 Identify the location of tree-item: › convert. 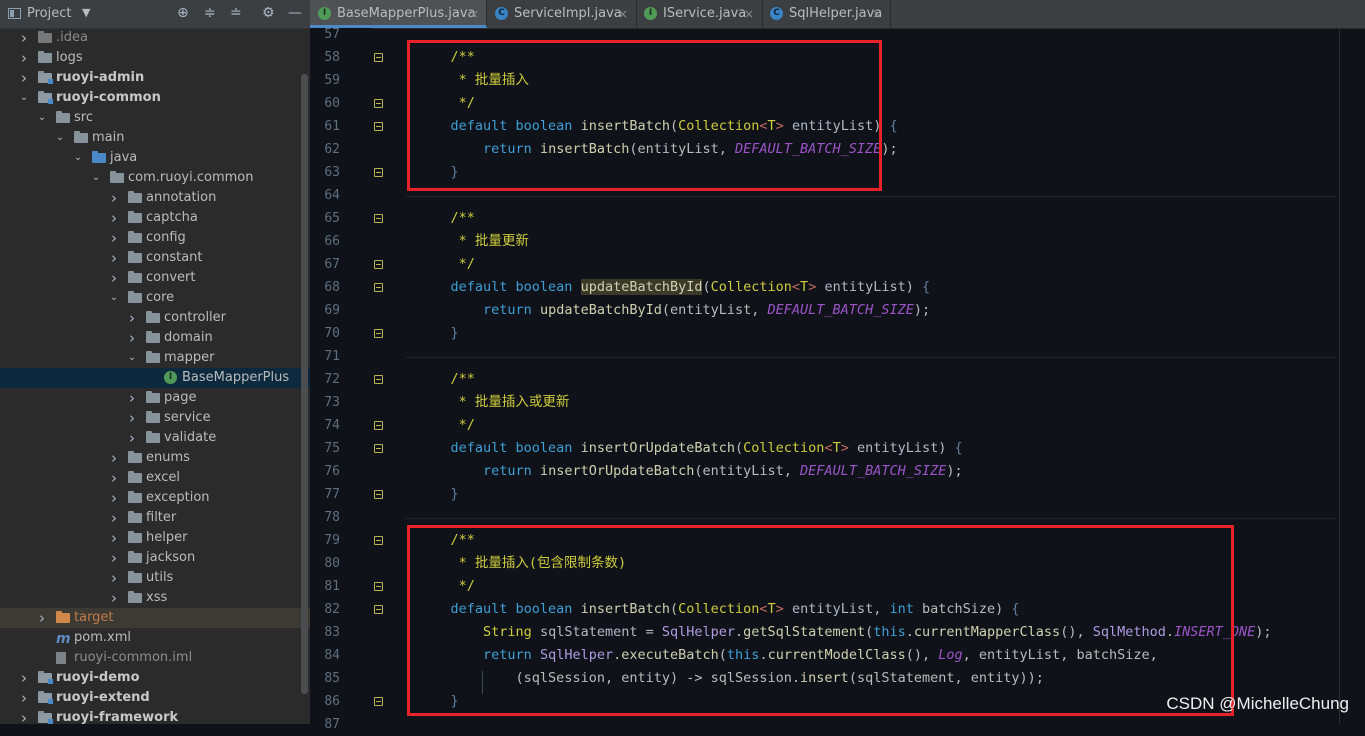
(155, 278).